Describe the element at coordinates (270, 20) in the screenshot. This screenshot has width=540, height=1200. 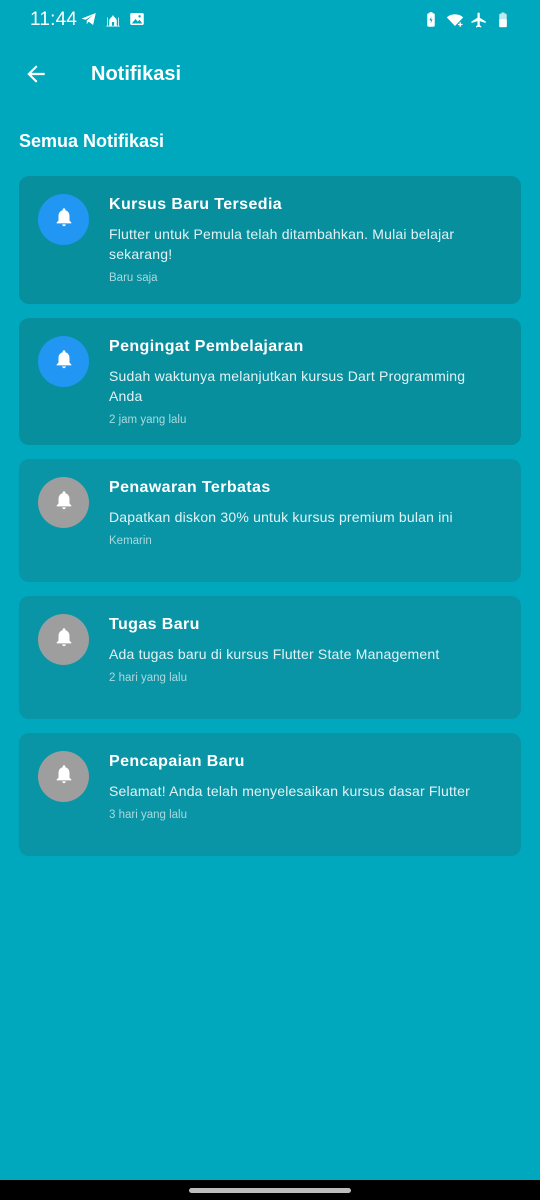
I see `status-bar: 11:44` at that location.